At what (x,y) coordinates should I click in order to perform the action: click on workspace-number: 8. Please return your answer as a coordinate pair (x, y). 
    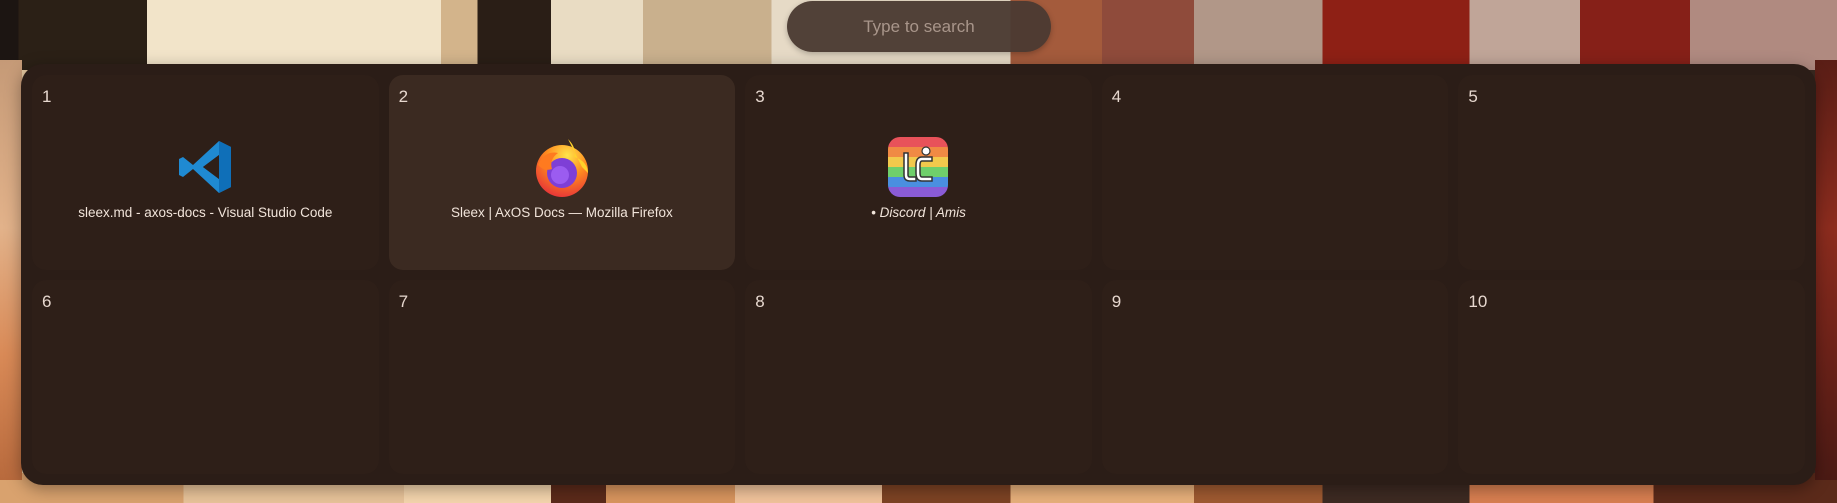
    Looking at the image, I should click on (760, 301).